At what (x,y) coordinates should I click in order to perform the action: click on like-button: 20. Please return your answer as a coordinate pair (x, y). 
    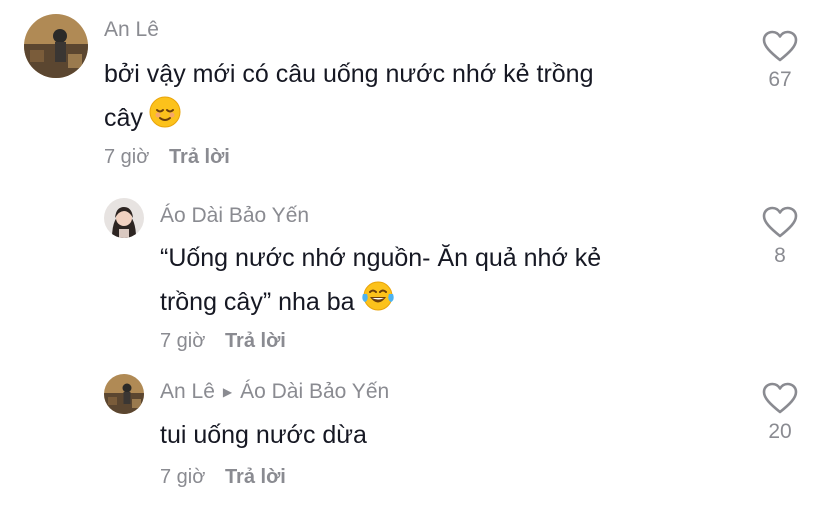
    Looking at the image, I should click on (780, 413).